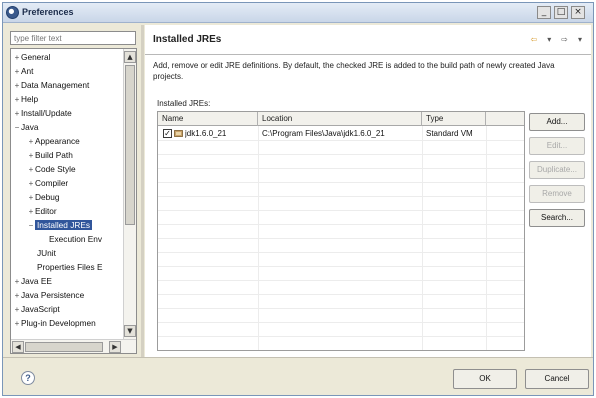 This screenshot has height=398, width=596. Describe the element at coordinates (51, 85) in the screenshot. I see `tree-item-data-management: + Data Management` at that location.